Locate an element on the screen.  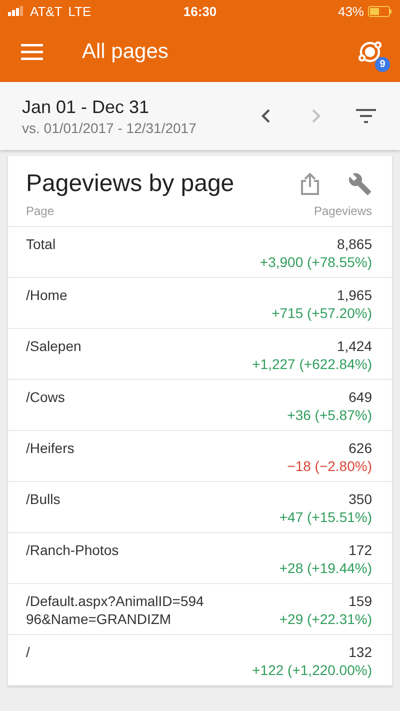
filter-icon is located at coordinates (366, 116).